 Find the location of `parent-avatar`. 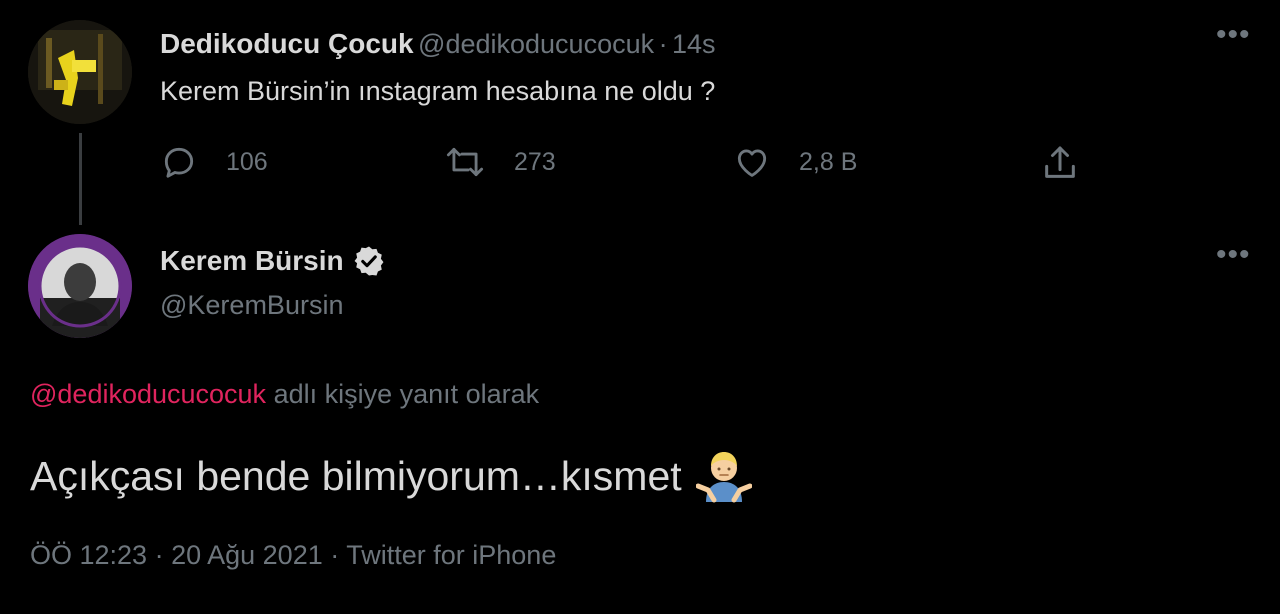

parent-avatar is located at coordinates (80, 72).